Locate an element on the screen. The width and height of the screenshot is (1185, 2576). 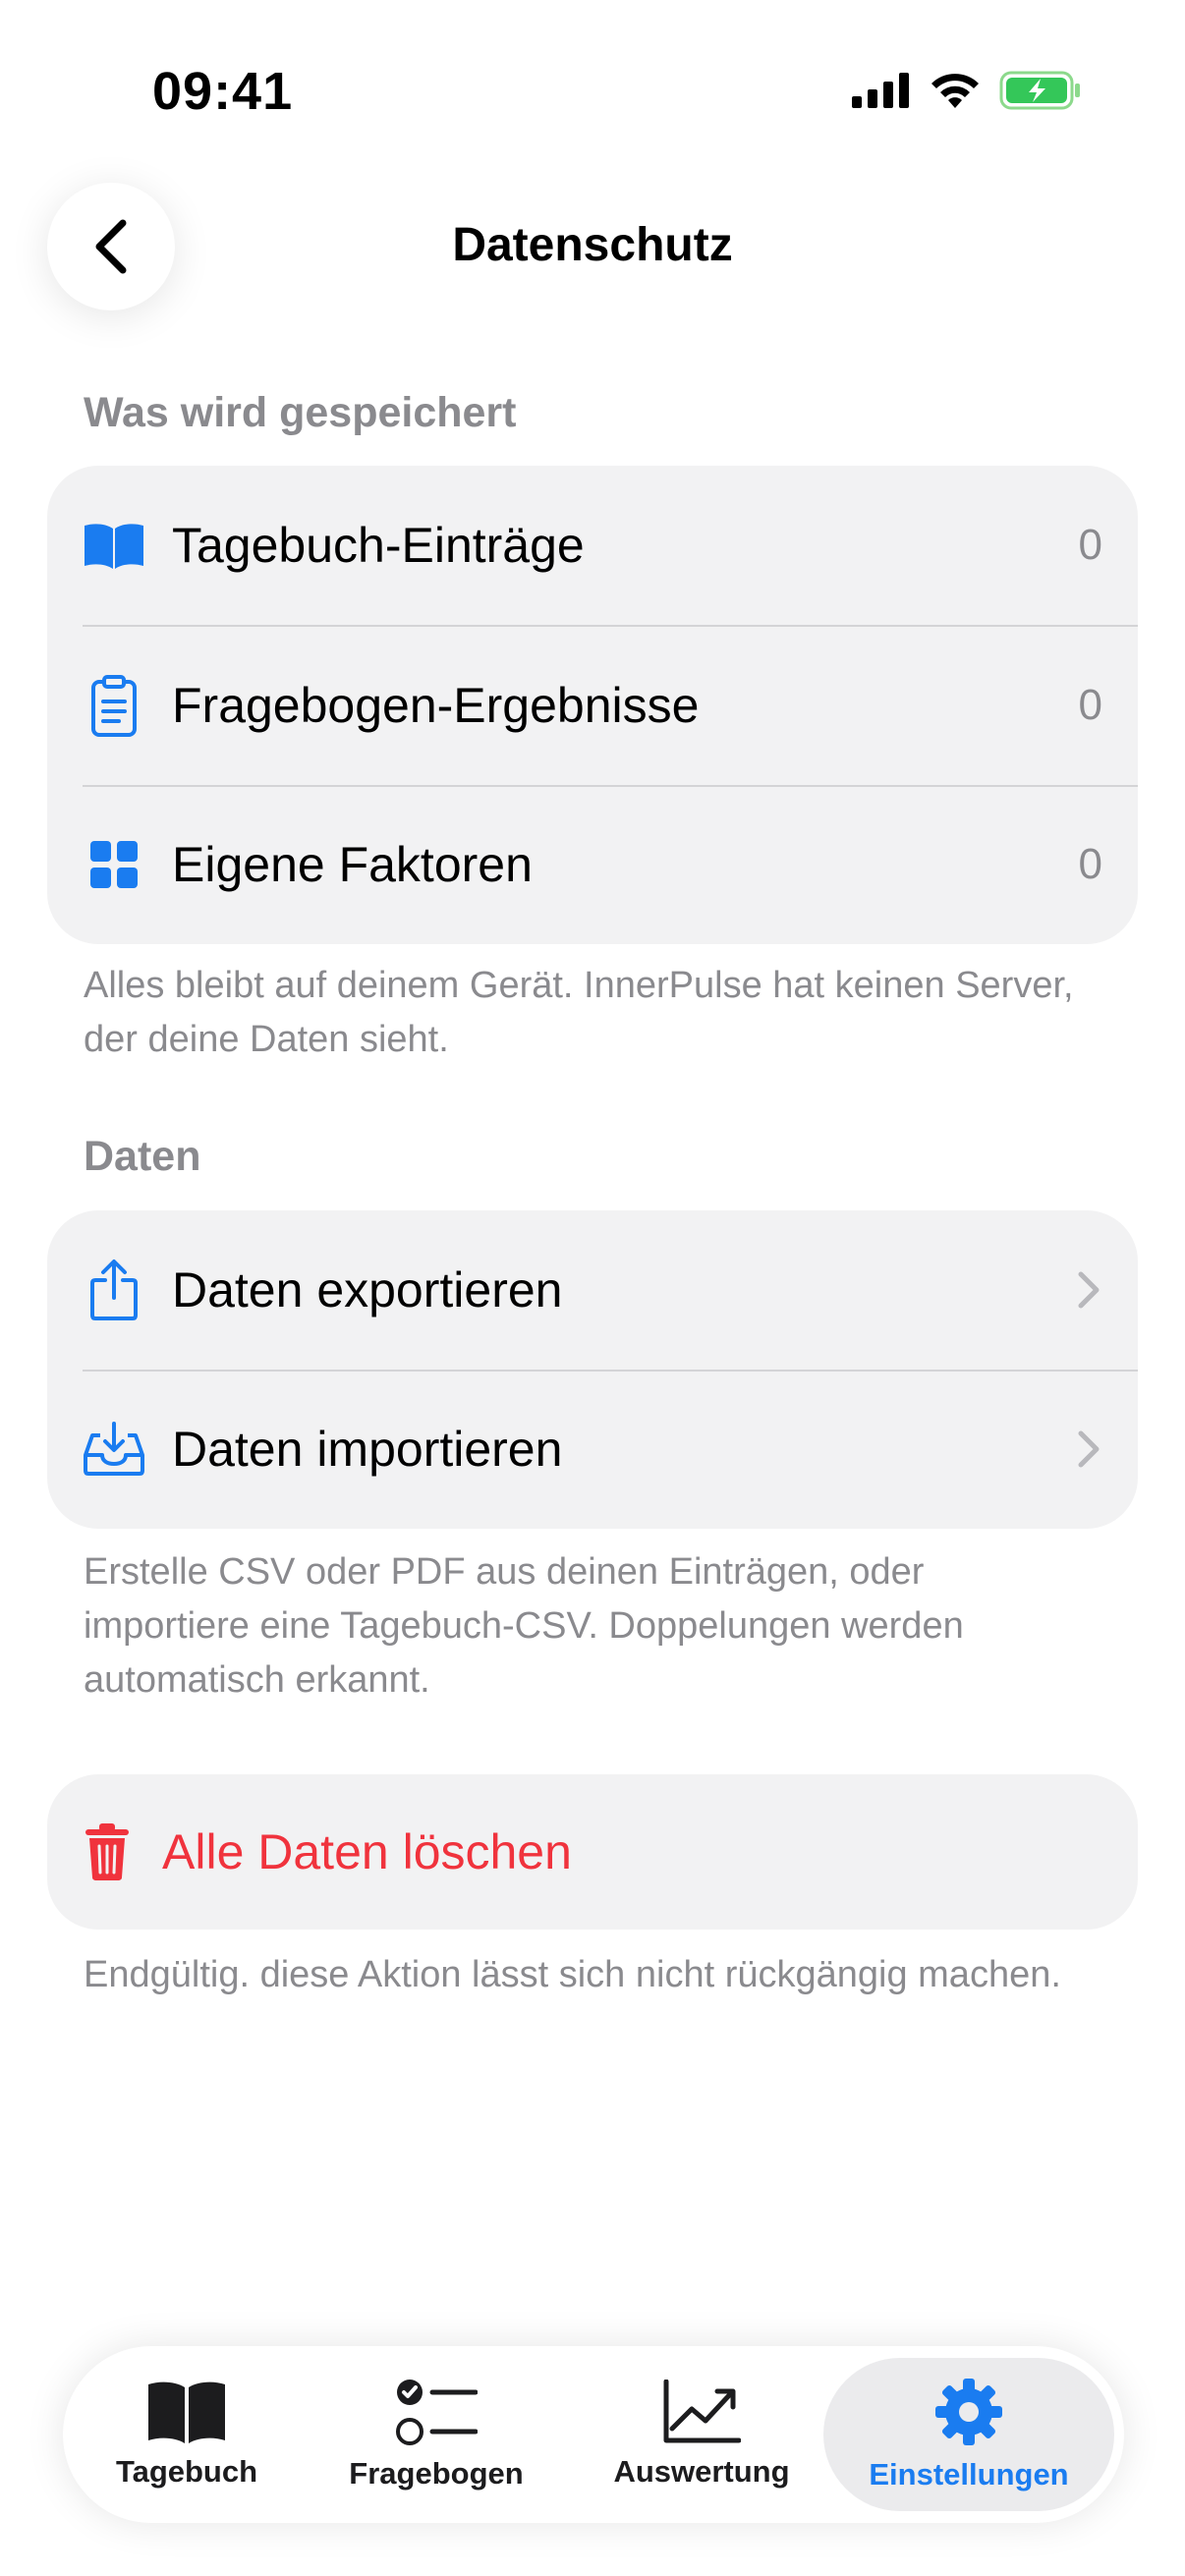
tab-diary: Tagebuch is located at coordinates (186, 2434).